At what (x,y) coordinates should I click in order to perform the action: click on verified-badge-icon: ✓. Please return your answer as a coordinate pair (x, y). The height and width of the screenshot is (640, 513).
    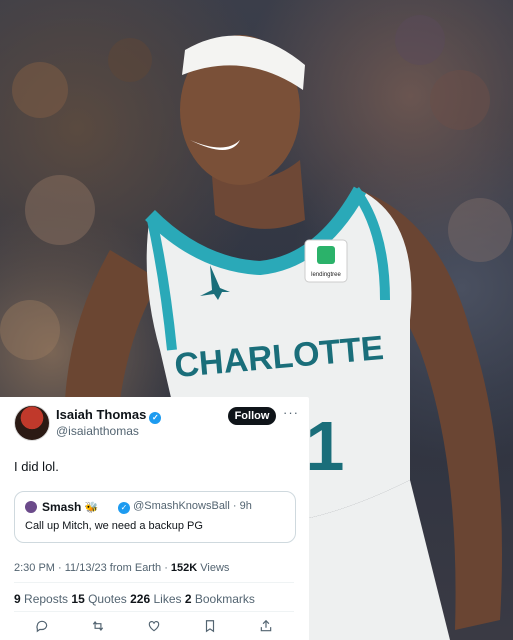
    Looking at the image, I should click on (155, 418).